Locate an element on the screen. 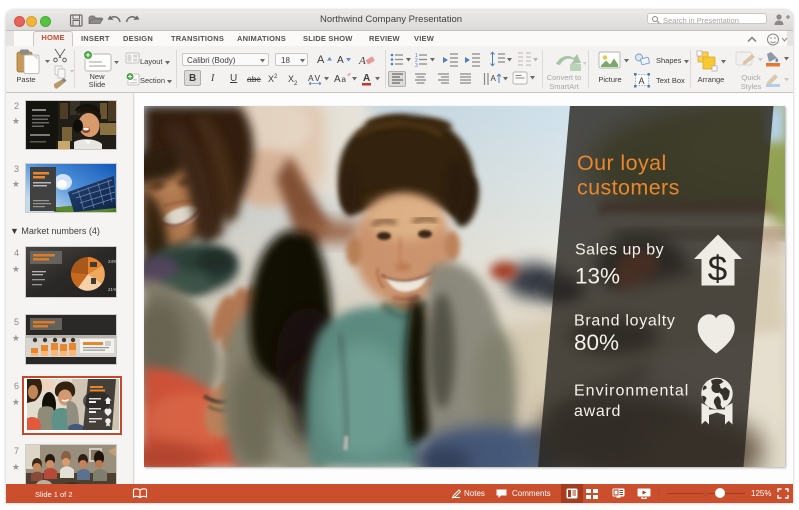 The image size is (799, 510). svg-text: V is located at coordinates (318, 78).